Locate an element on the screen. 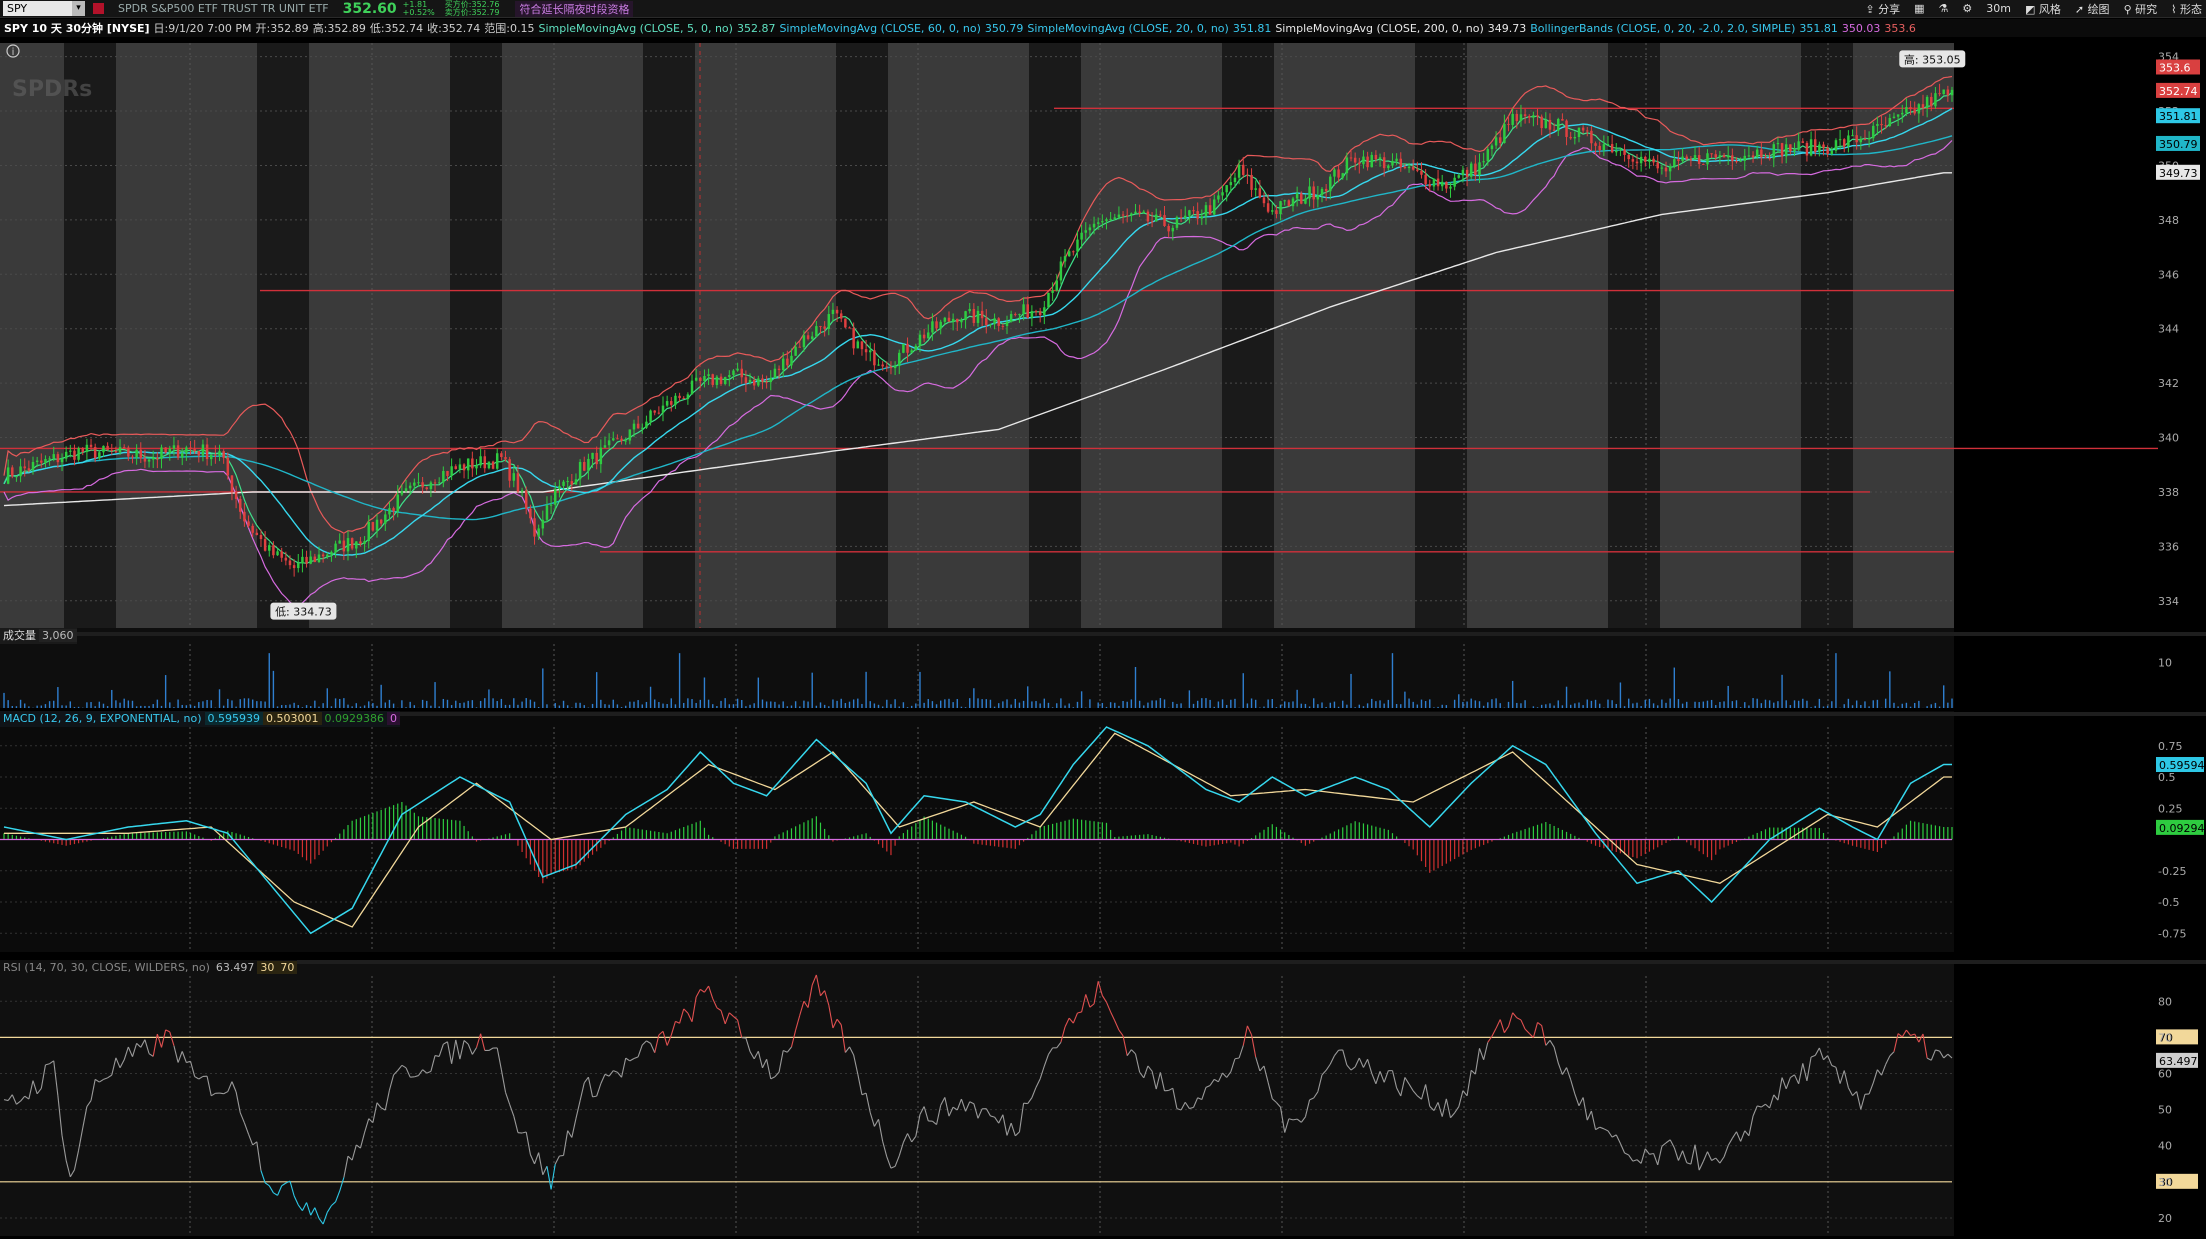 This screenshot has height=1239, width=2206. rsi-tick-label: 50 is located at coordinates (2165, 1110).